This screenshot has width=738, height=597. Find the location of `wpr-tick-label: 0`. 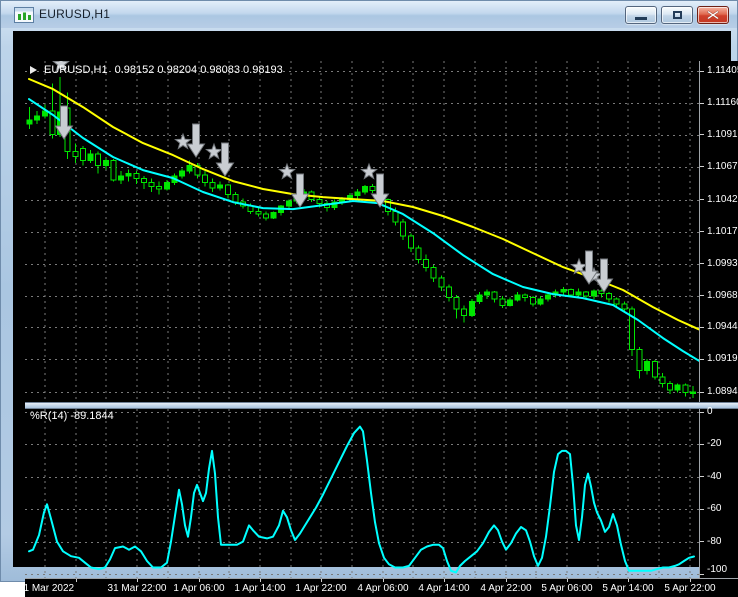

wpr-tick-label: 0 is located at coordinates (710, 411).